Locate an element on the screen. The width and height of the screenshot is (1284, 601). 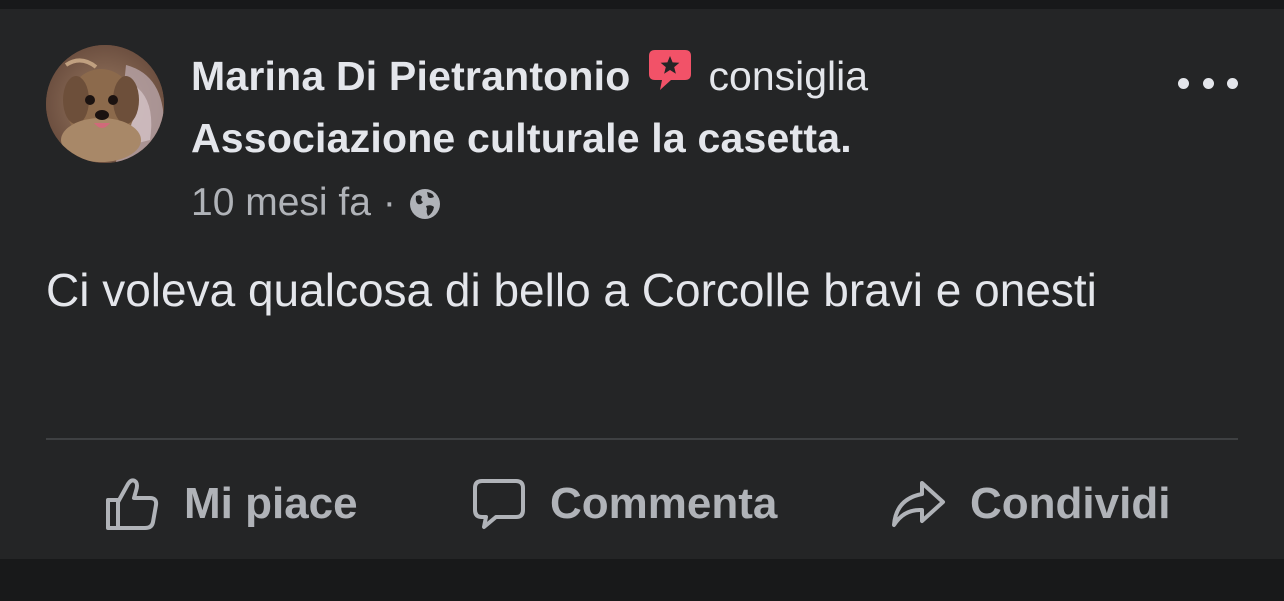
author-avatar is located at coordinates (105, 104).